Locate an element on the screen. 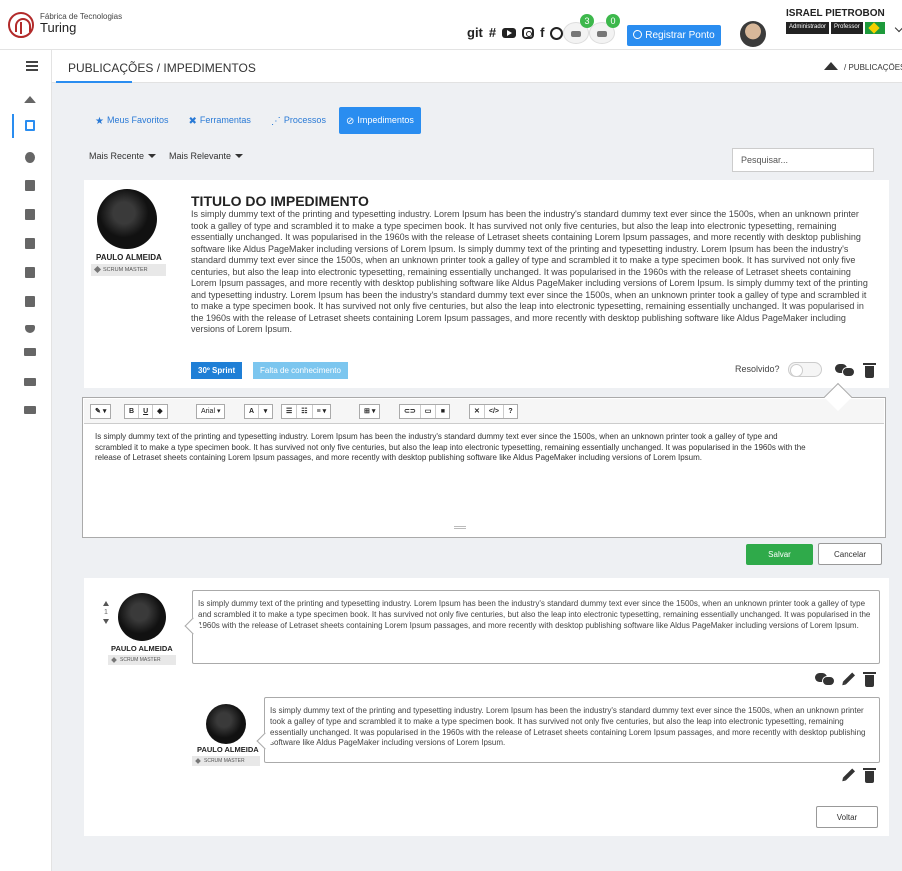  downvote-icon is located at coordinates (106, 621).